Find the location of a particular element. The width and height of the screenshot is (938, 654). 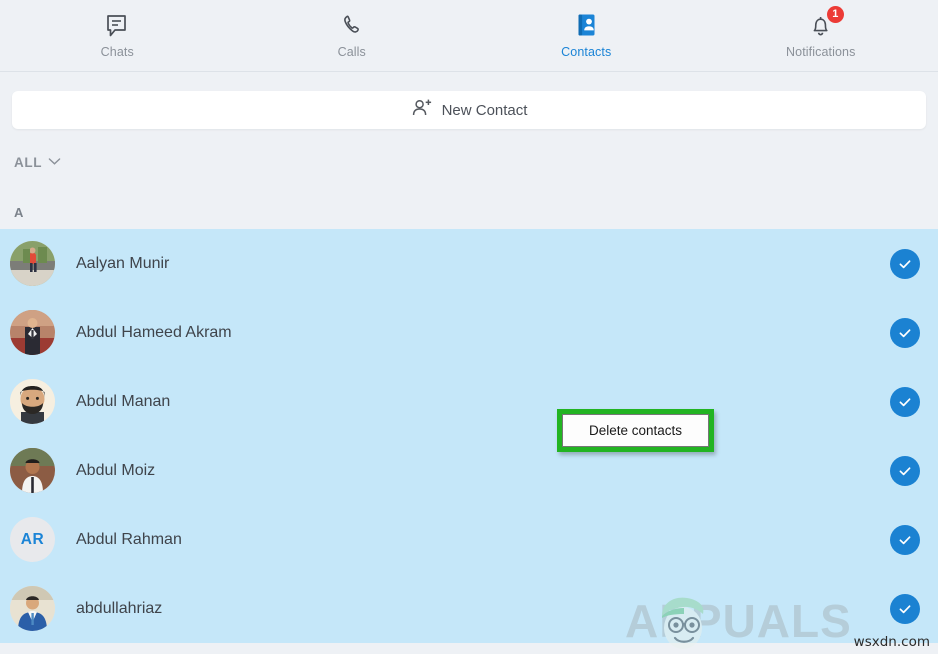

contacts-filter-dropdown: ALL is located at coordinates (34, 150).